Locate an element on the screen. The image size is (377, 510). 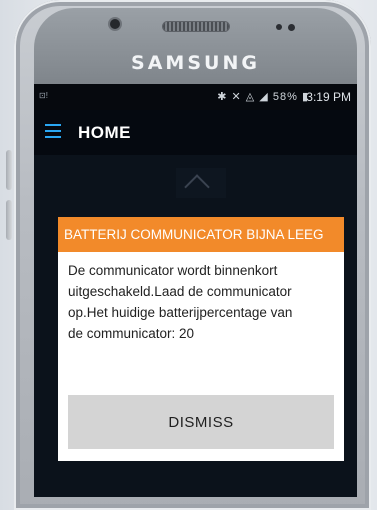
connectivity-icons: ✱ ✕ ◬ ◢ is located at coordinates (243, 97).